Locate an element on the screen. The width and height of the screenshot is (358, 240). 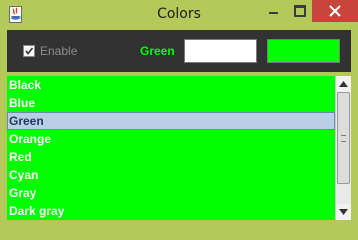
list-item: Black is located at coordinates (171, 85).